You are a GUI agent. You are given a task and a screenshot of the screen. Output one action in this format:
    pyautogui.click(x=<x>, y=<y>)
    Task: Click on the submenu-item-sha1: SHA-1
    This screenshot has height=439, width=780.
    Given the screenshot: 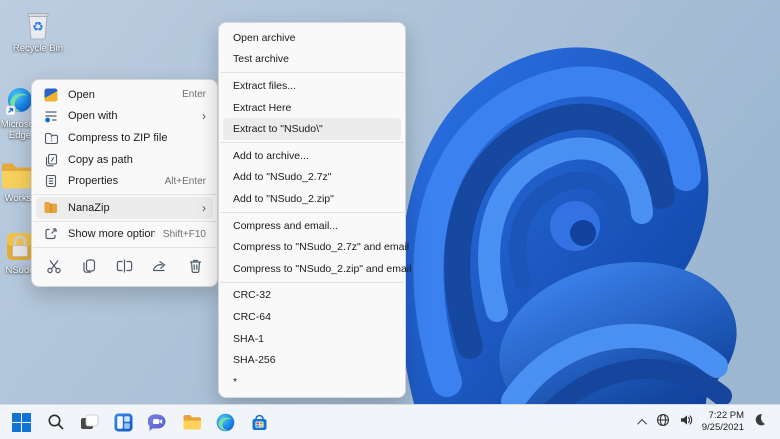 What is the action you would take?
    pyautogui.click(x=312, y=339)
    